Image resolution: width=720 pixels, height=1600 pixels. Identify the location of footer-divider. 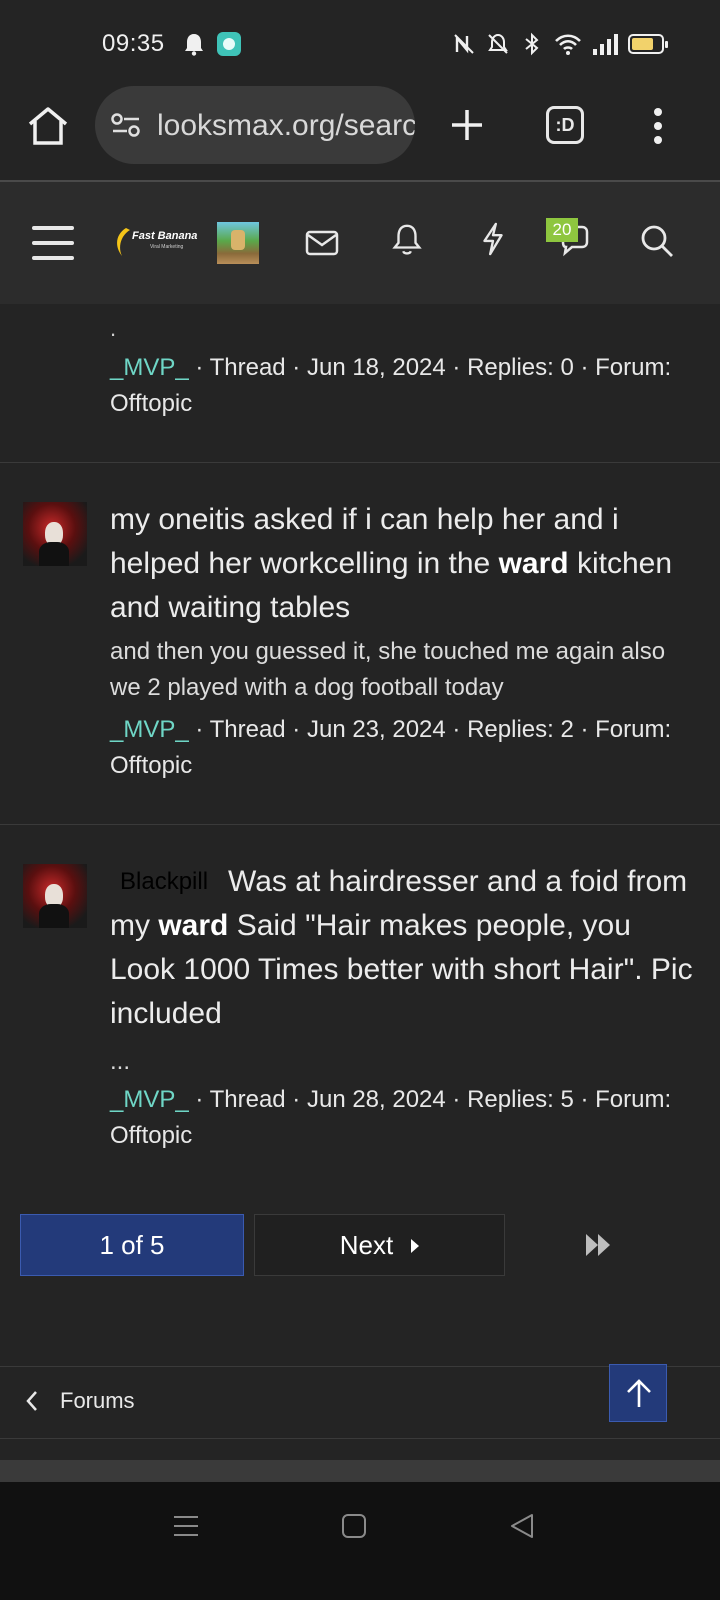
(360, 1438).